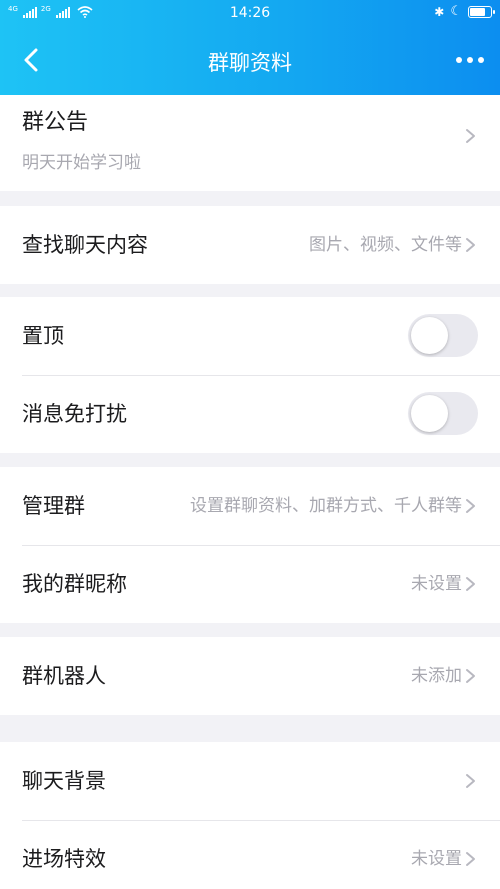 This screenshot has height=889, width=500. I want to click on robot-value: 未添加, so click(436, 676).